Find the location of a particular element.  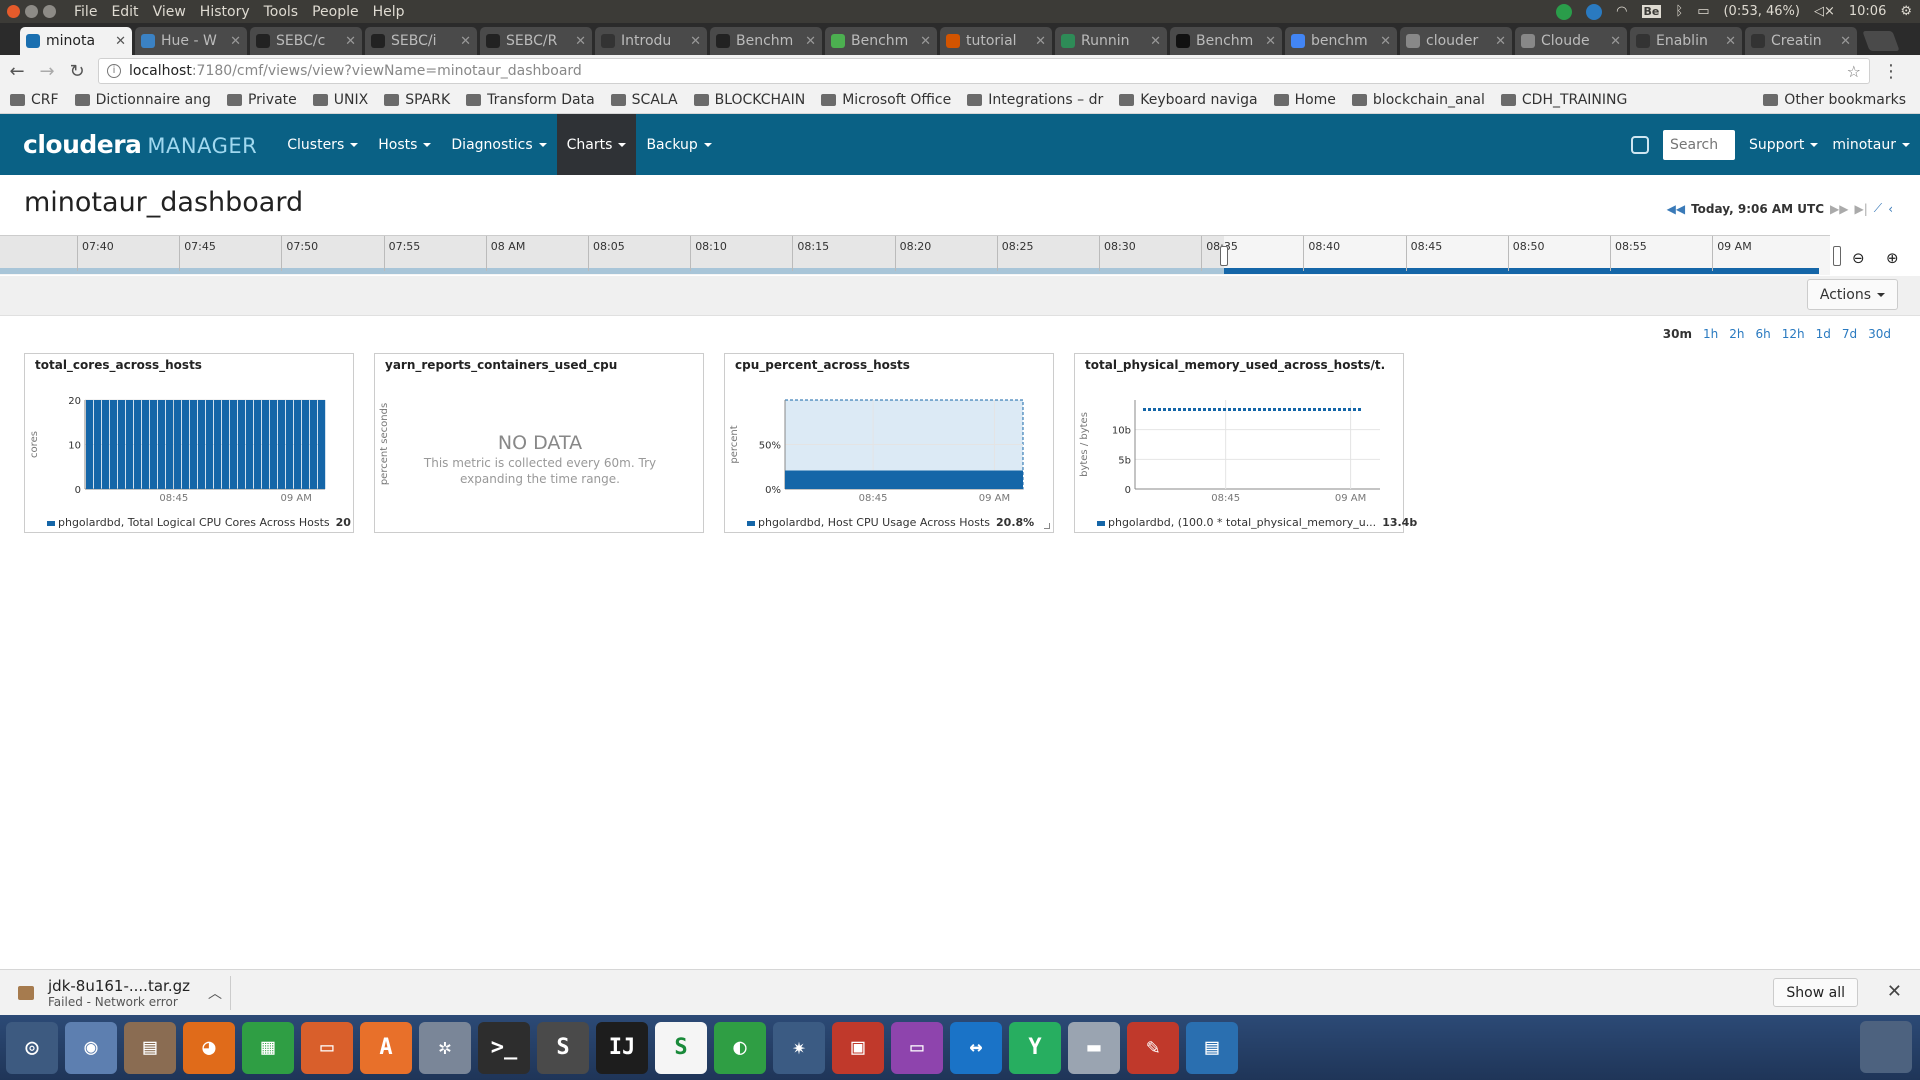

chevron-up-icon: ︿ is located at coordinates (215, 993).